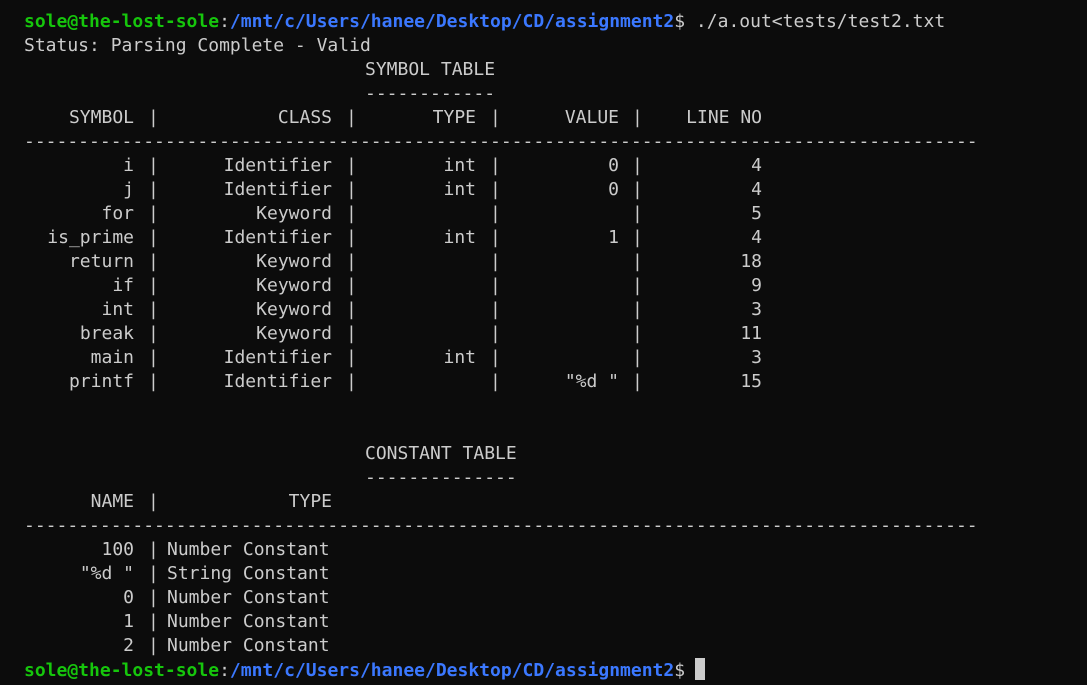 The image size is (1087, 685). What do you see at coordinates (117, 213) in the screenshot?
I see `cell-symbol: for` at bounding box center [117, 213].